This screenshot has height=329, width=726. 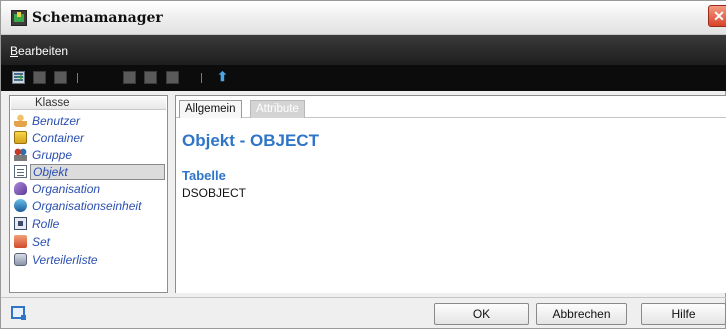 What do you see at coordinates (89, 138) in the screenshot?
I see `tree-item-container: Container` at bounding box center [89, 138].